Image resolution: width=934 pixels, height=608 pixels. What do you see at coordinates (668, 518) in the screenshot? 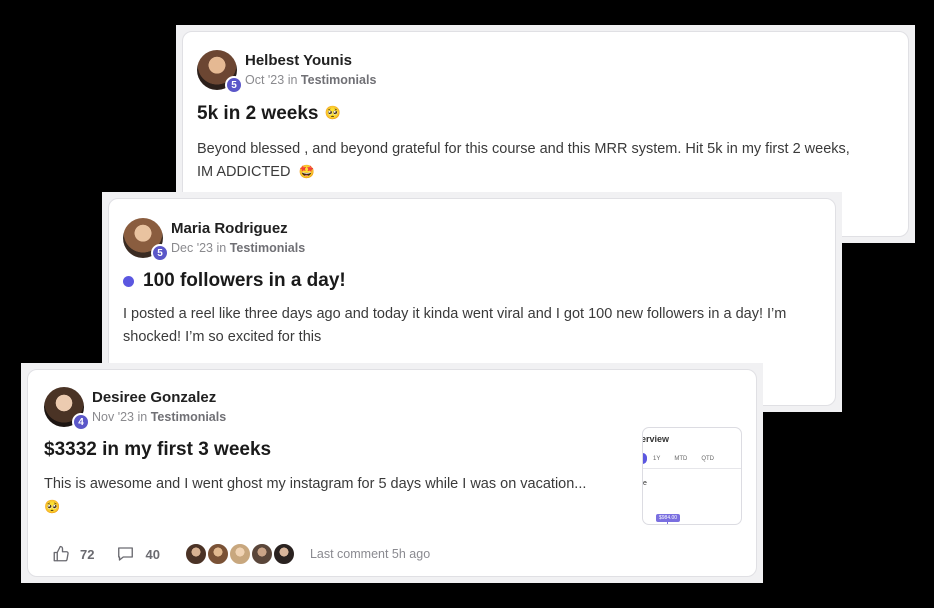
I see `thumbnail-value-tag: $984.00` at bounding box center [668, 518].